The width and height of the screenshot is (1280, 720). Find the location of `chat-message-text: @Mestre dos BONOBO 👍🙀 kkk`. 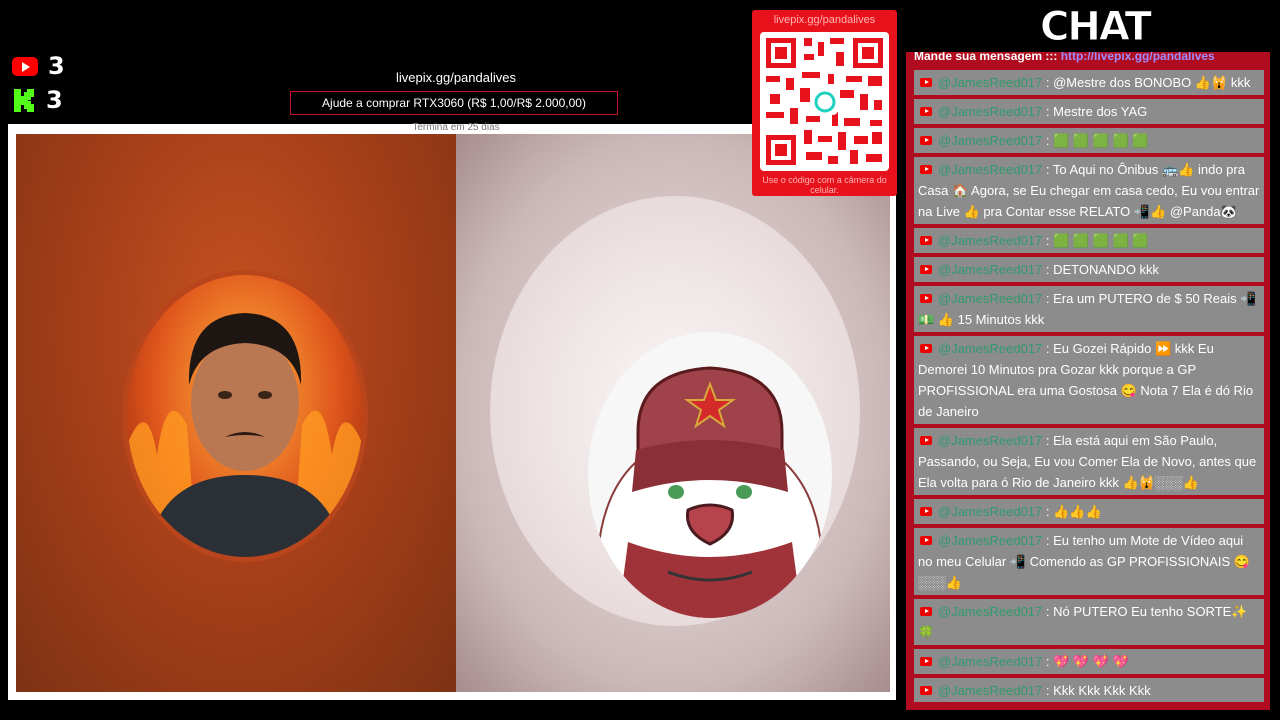

chat-message-text: @Mestre dos BONOBO 👍🙀 kkk is located at coordinates (1152, 82).